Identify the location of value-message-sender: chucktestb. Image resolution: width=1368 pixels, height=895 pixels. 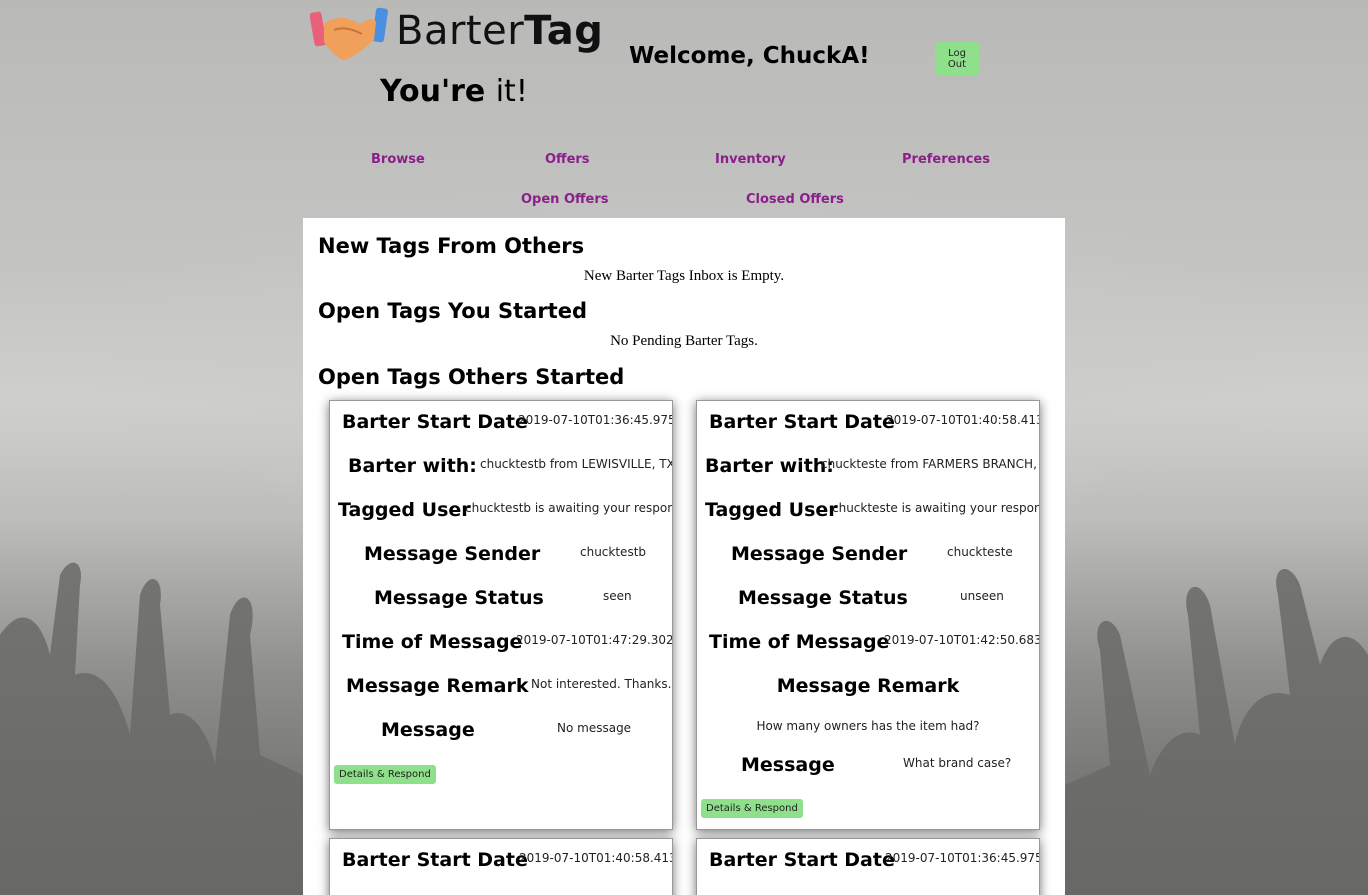
(613, 552).